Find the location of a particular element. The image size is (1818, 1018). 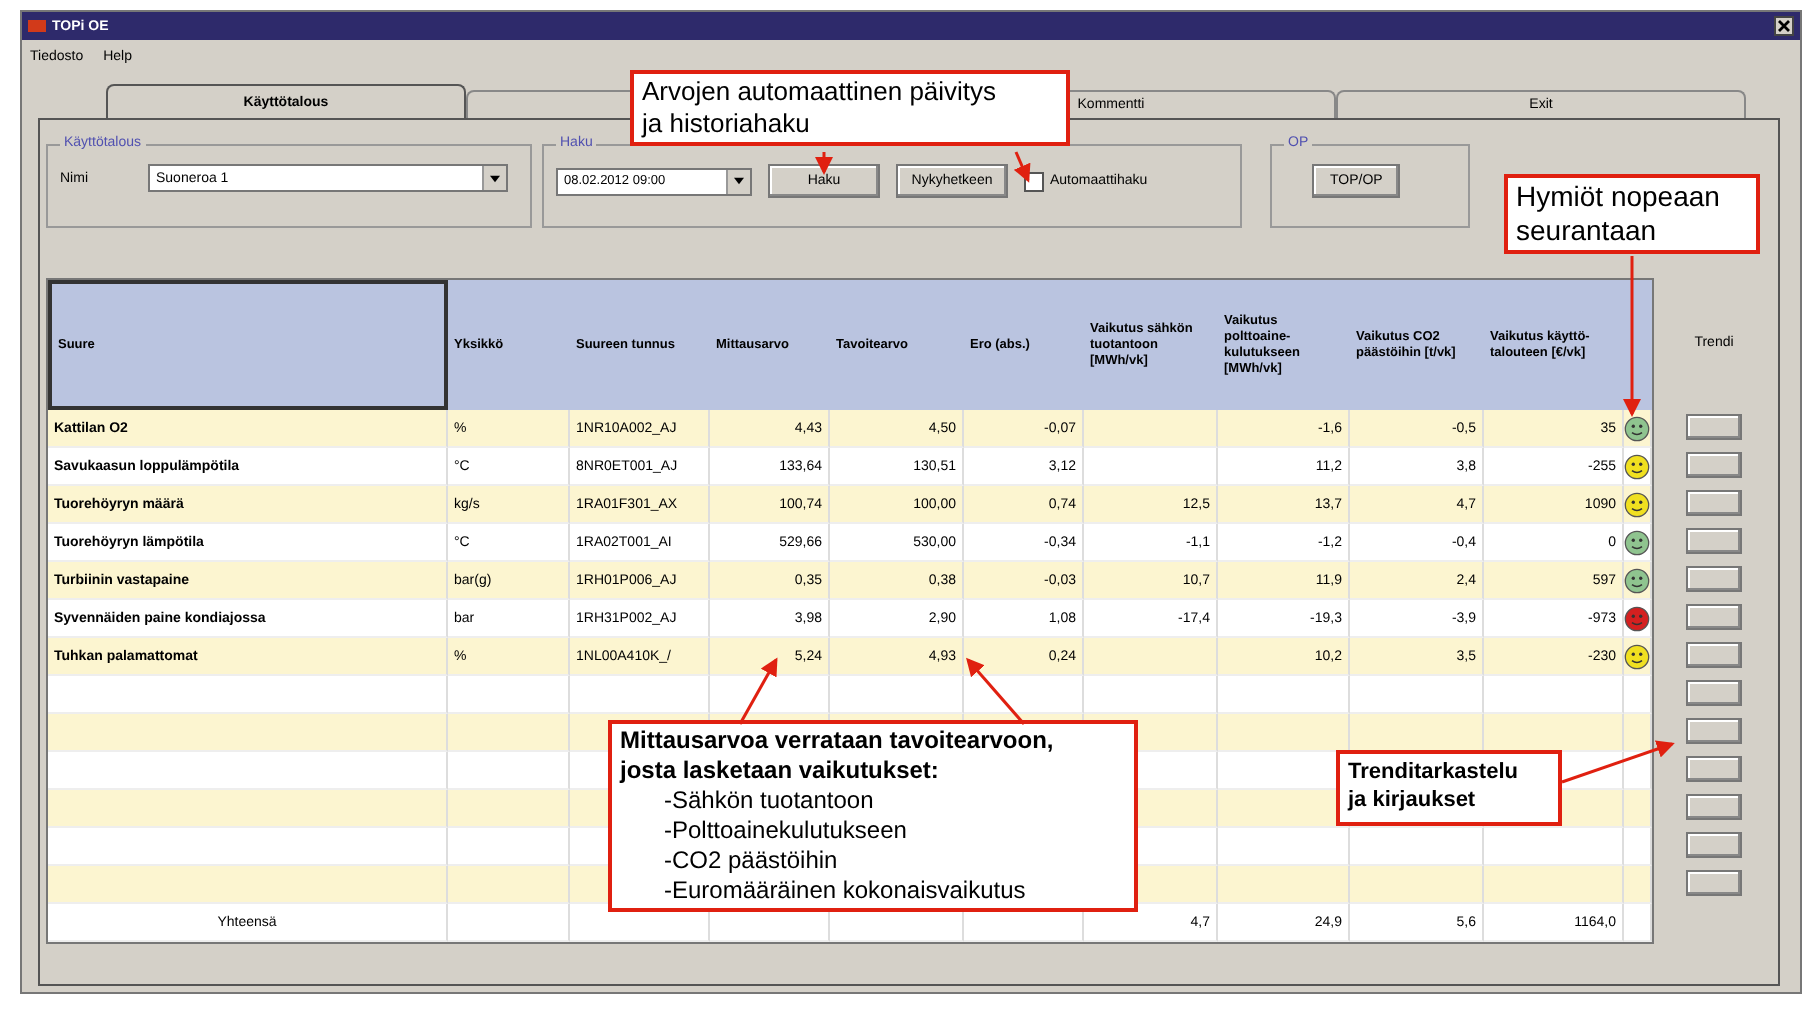

callout-text: -Polttoainekulutukseen is located at coordinates (785, 831).